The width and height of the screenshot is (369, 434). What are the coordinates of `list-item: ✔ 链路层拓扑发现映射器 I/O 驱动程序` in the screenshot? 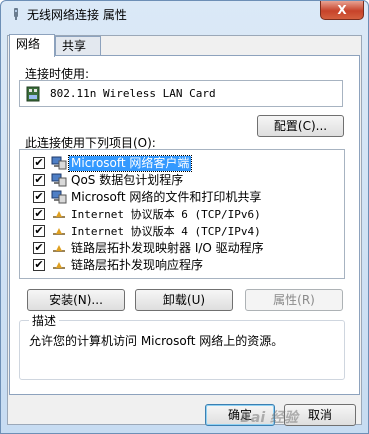 It's located at (182, 248).